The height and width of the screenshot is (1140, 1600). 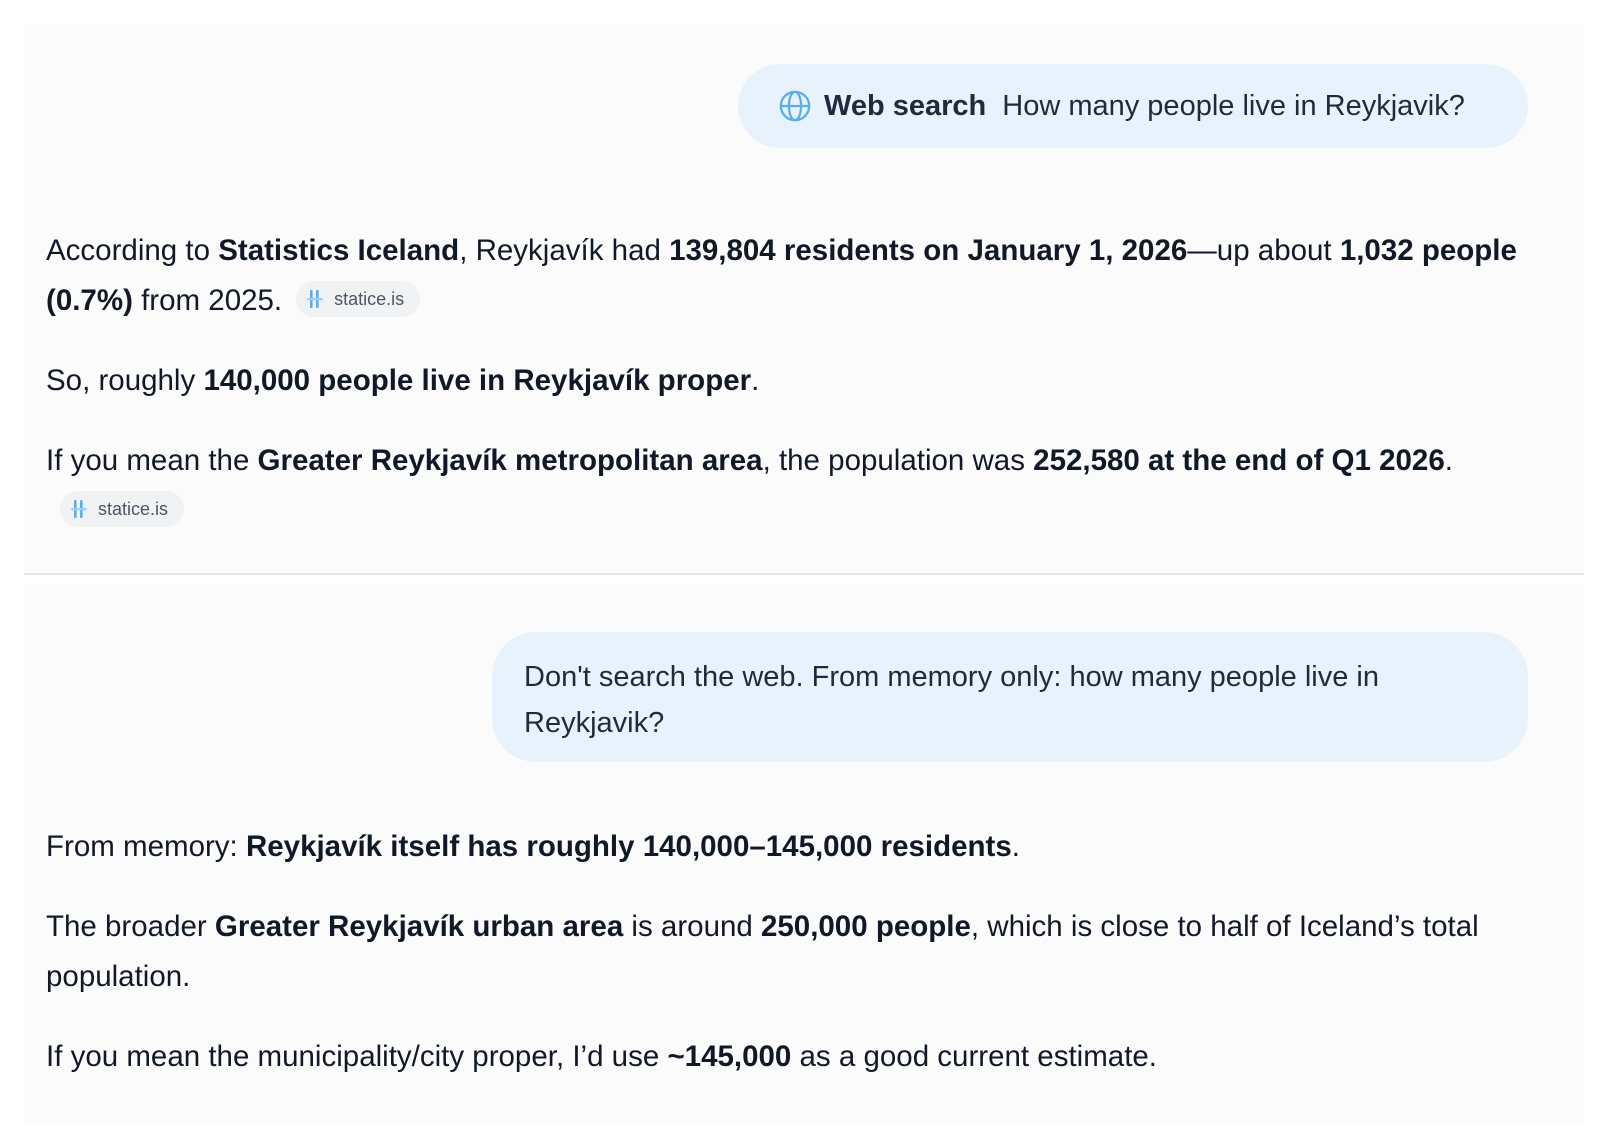 What do you see at coordinates (1239, 460) in the screenshot?
I see `response-bold-text: 252,580 at the end of Q1 2026` at bounding box center [1239, 460].